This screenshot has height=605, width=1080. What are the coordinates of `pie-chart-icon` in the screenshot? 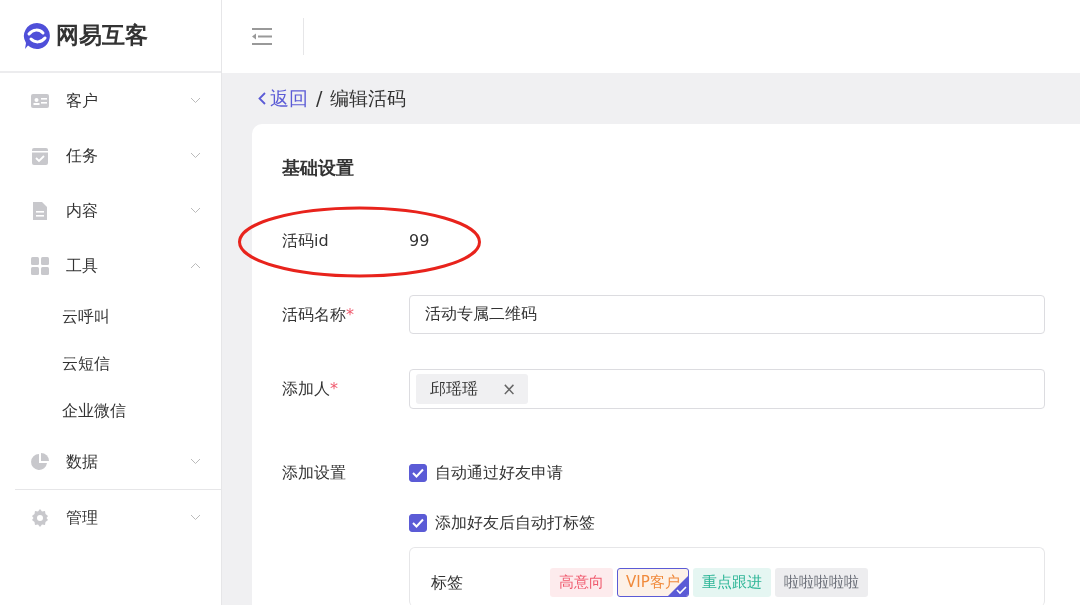 It's located at (40, 461).